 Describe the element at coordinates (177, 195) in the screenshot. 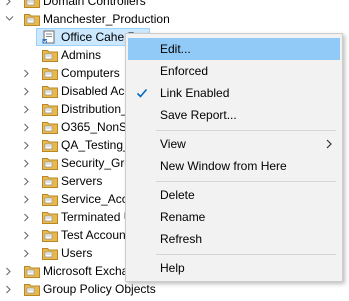

I see `menu-item-label: Delete` at that location.